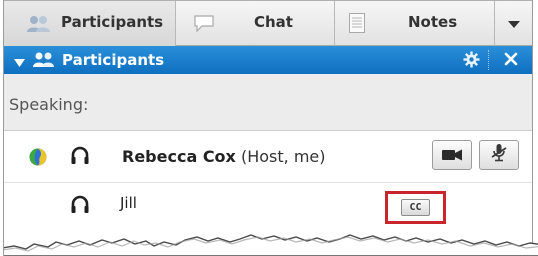 This screenshot has height=256, width=538. Describe the element at coordinates (273, 22) in the screenshot. I see `tab-label: Chat` at that location.